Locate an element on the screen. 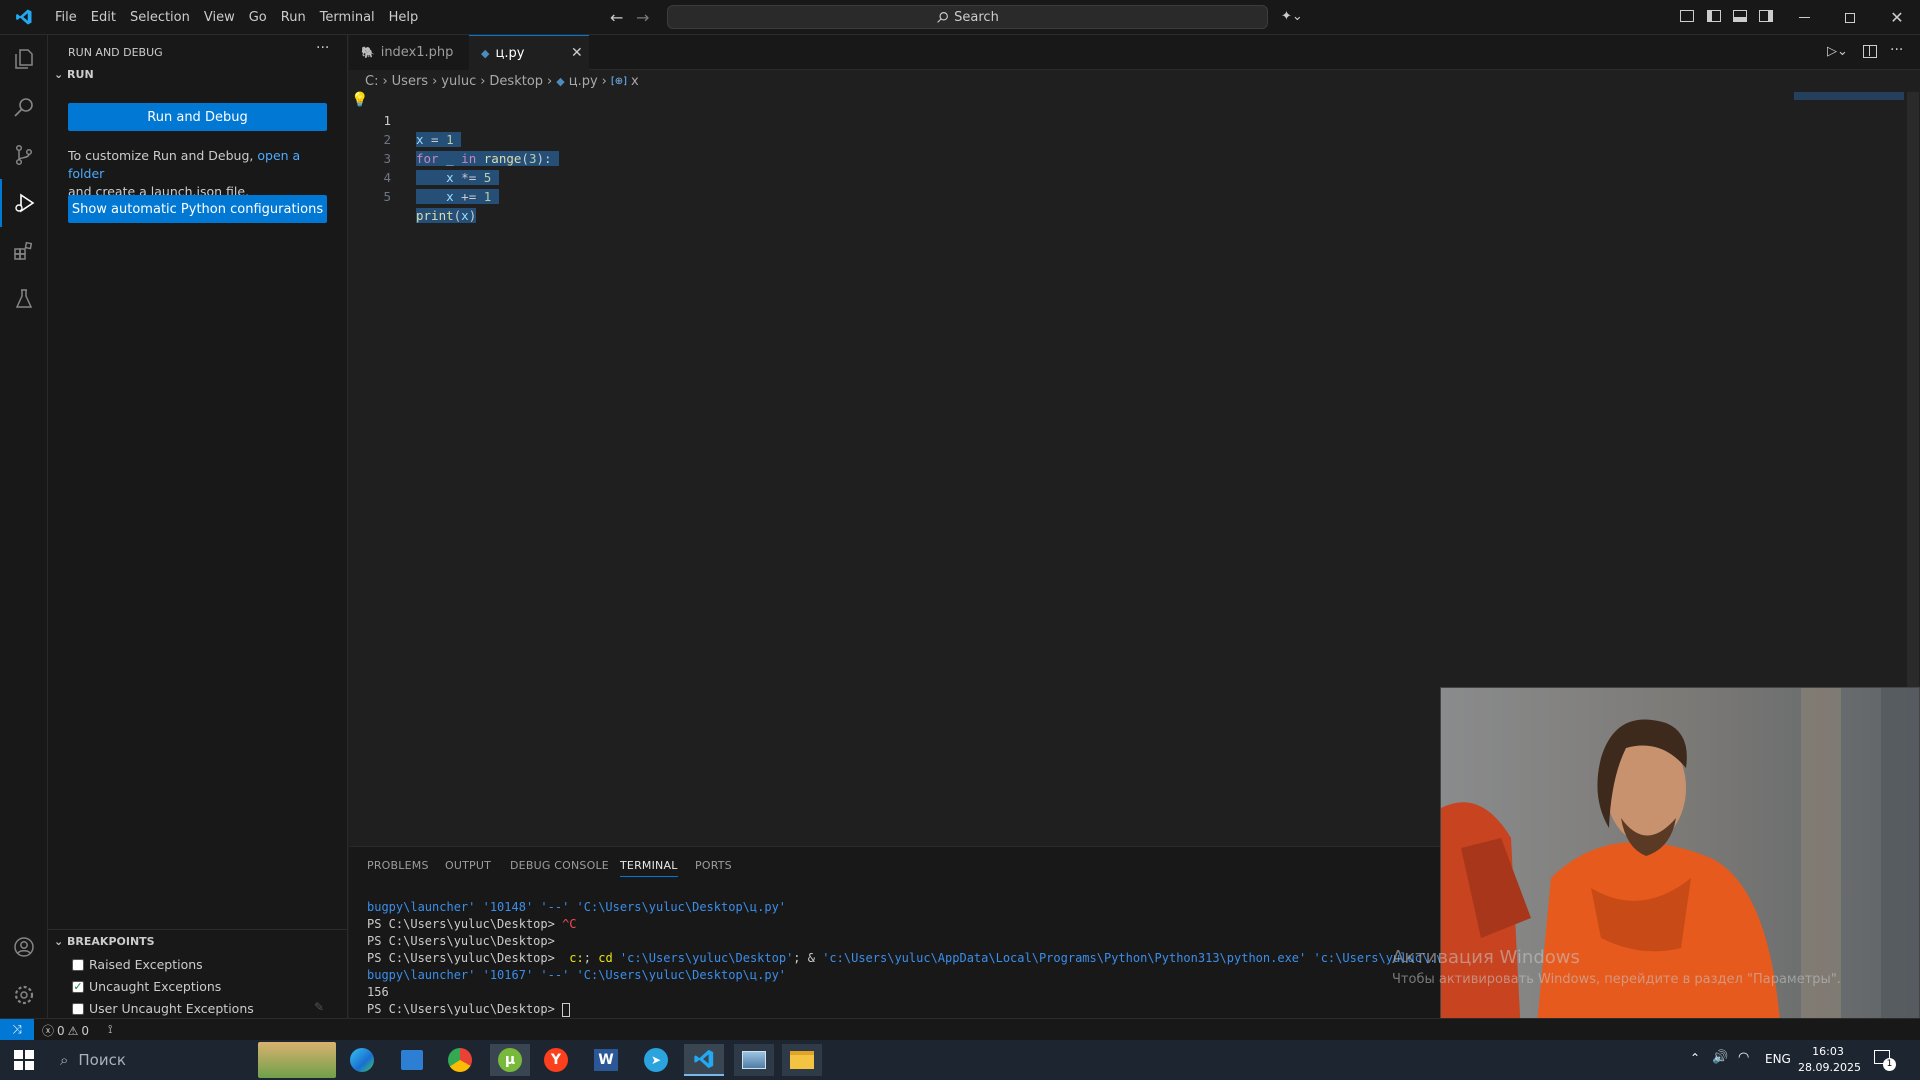 The image size is (1920, 1080). close-window-button: ✕ is located at coordinates (1897, 17).